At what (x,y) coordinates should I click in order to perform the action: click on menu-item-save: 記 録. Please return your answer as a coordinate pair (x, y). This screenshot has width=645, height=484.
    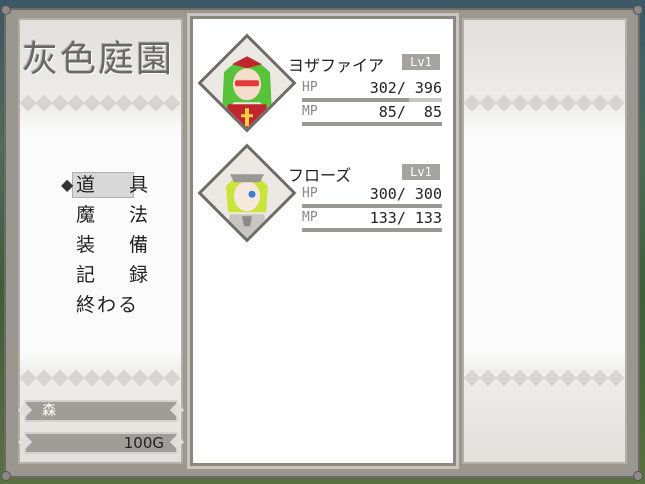
    Looking at the image, I should click on (113, 275).